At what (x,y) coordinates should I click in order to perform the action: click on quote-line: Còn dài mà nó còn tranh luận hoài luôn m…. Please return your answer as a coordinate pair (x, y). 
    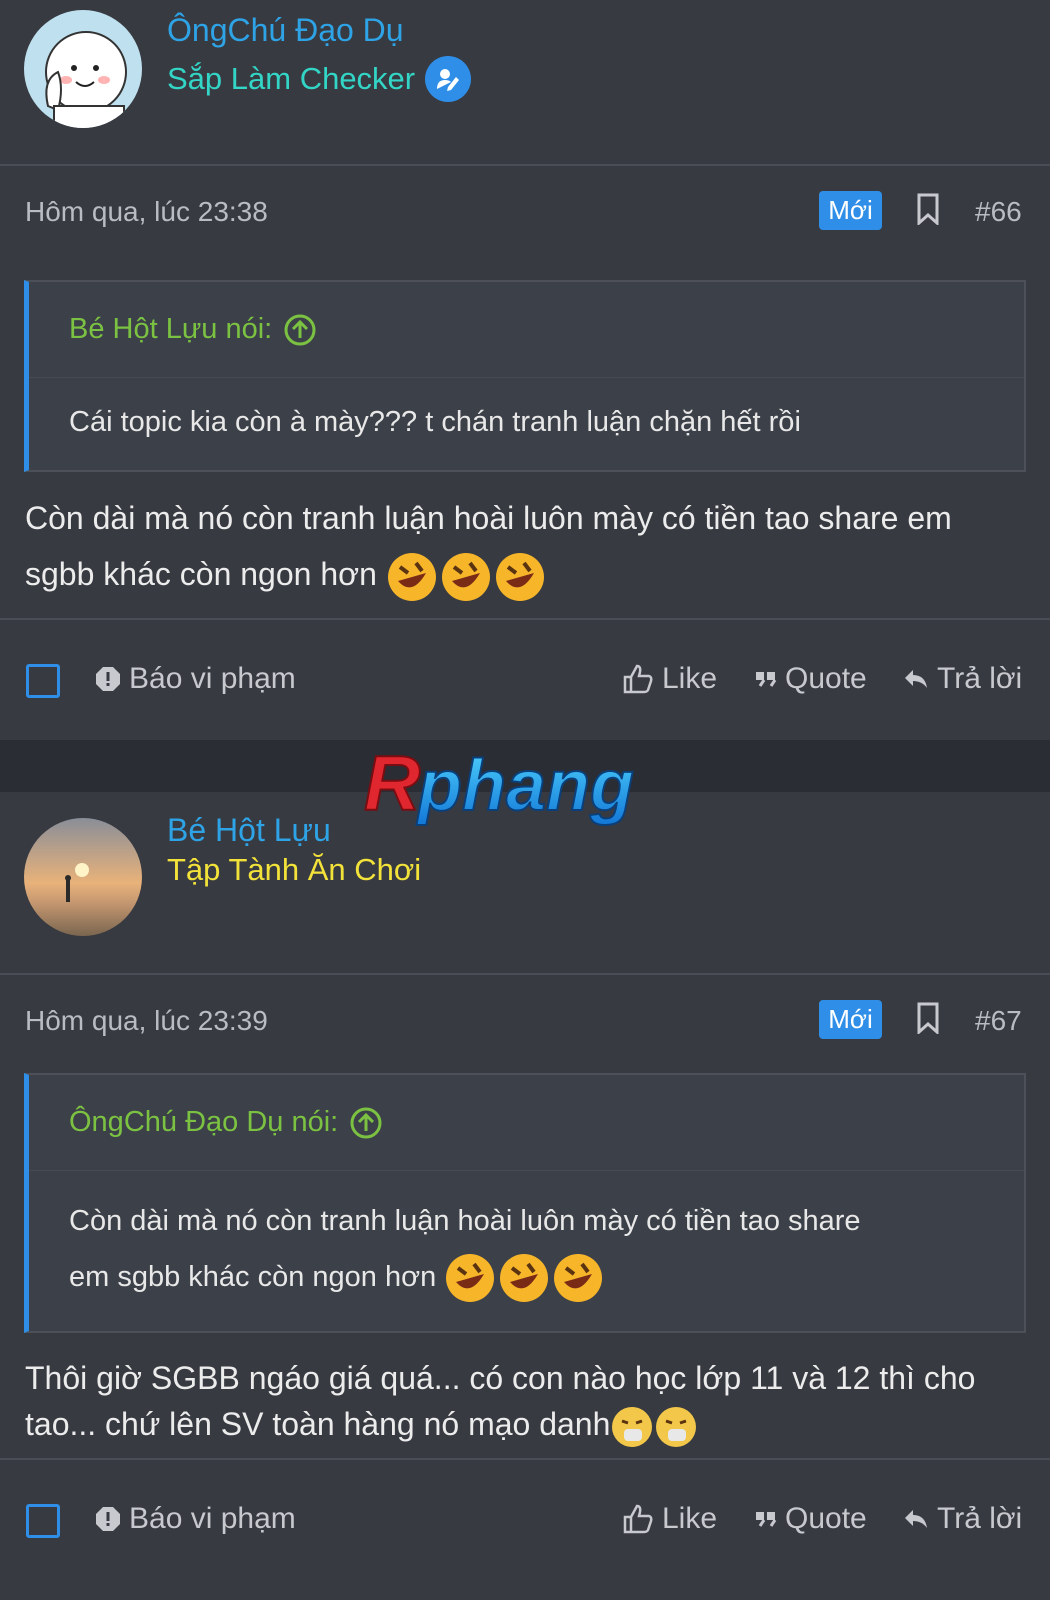
    Looking at the image, I should click on (465, 1221).